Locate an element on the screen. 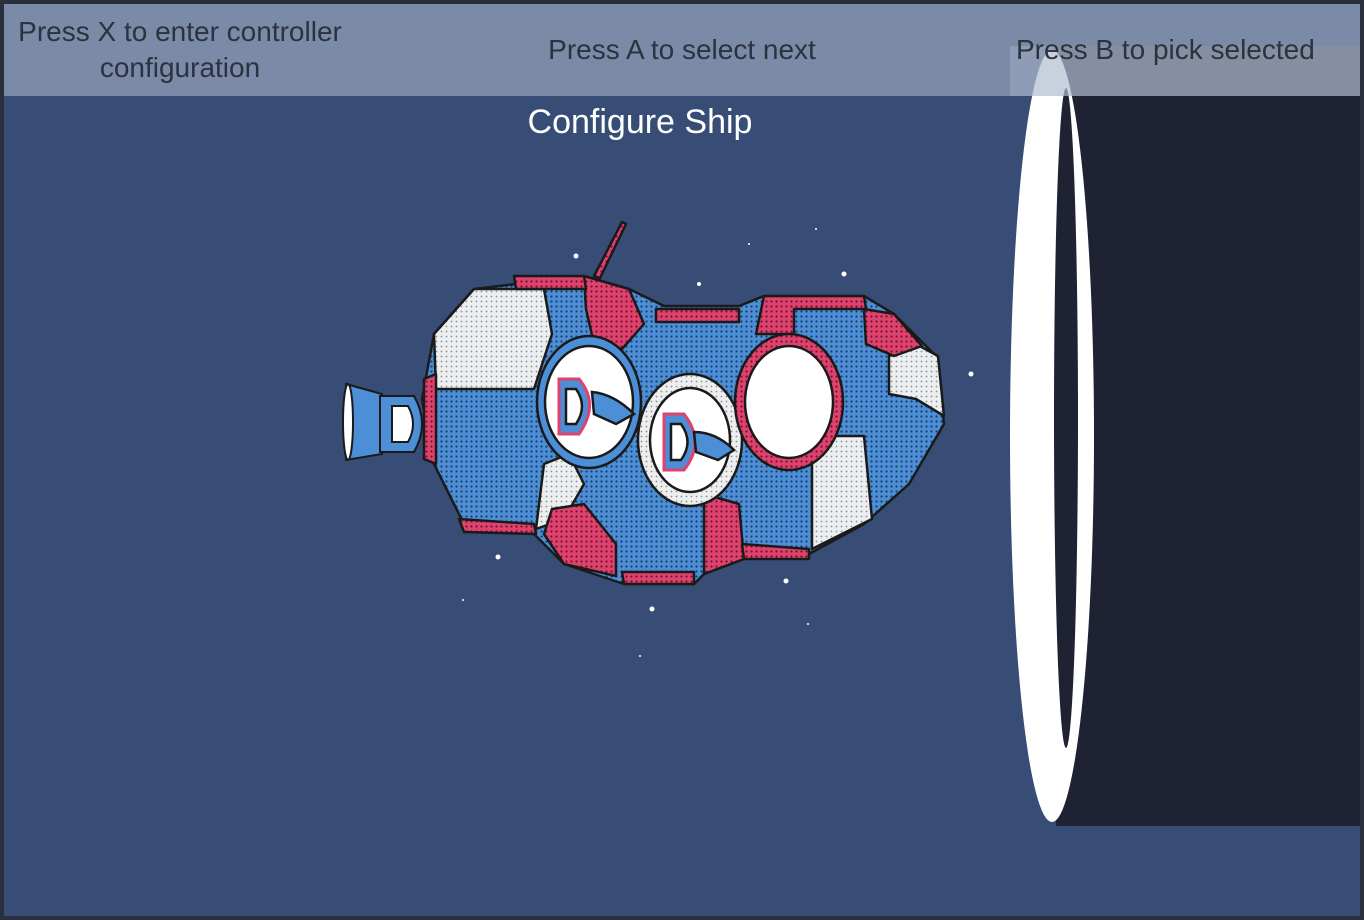 This screenshot has width=1364, height=920. select-next-hint: Press A to select next is located at coordinates (682, 49).